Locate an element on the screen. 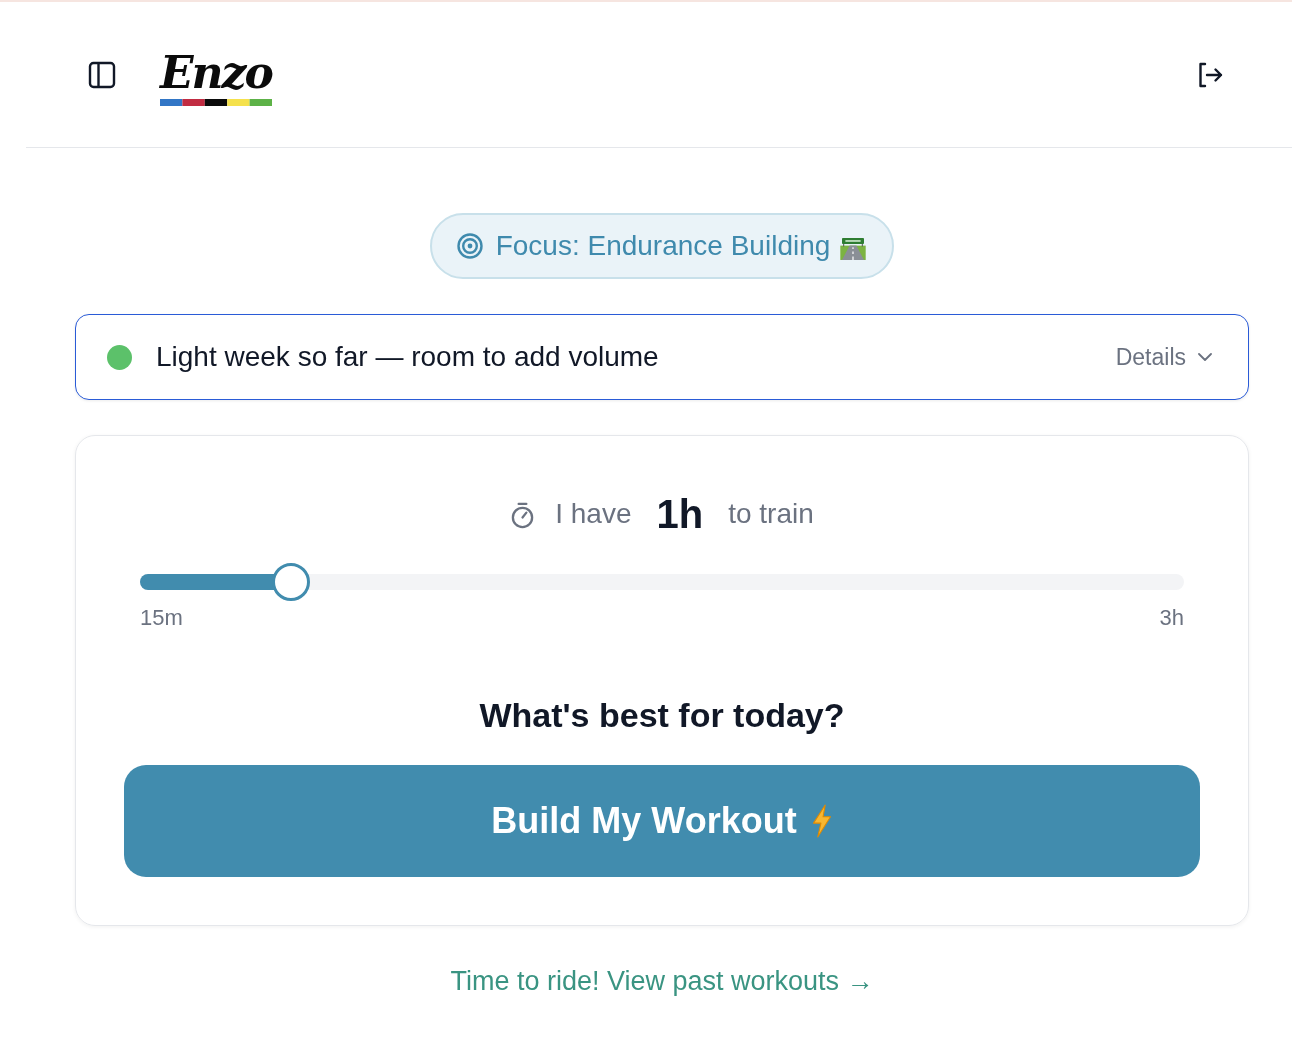 This screenshot has width=1292, height=1046. question-heading: What's best for today? is located at coordinates (662, 715).